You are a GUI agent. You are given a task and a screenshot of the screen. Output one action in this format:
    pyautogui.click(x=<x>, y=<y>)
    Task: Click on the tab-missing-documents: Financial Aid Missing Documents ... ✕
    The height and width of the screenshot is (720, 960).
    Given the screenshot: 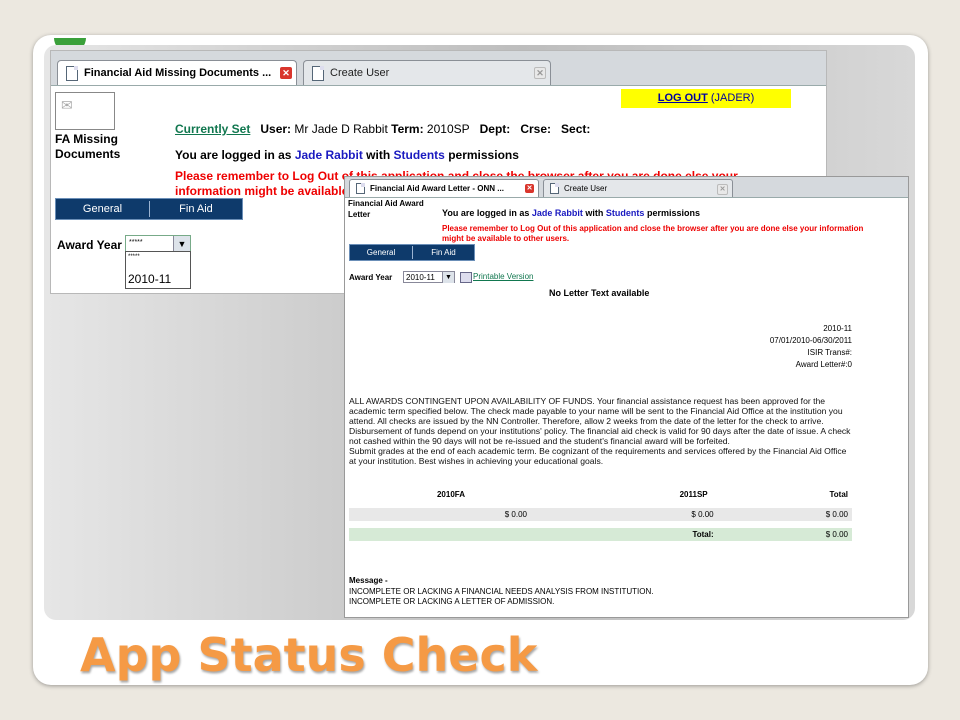 What is the action you would take?
    pyautogui.click(x=177, y=72)
    